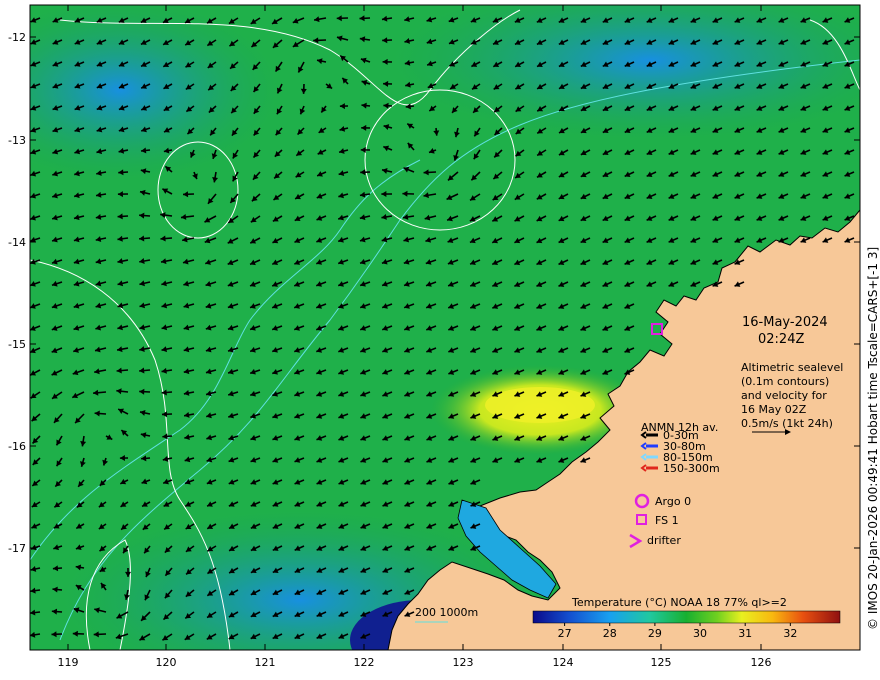 The image size is (880, 680). I want to click on y-tick-label: -12, so click(17, 37).